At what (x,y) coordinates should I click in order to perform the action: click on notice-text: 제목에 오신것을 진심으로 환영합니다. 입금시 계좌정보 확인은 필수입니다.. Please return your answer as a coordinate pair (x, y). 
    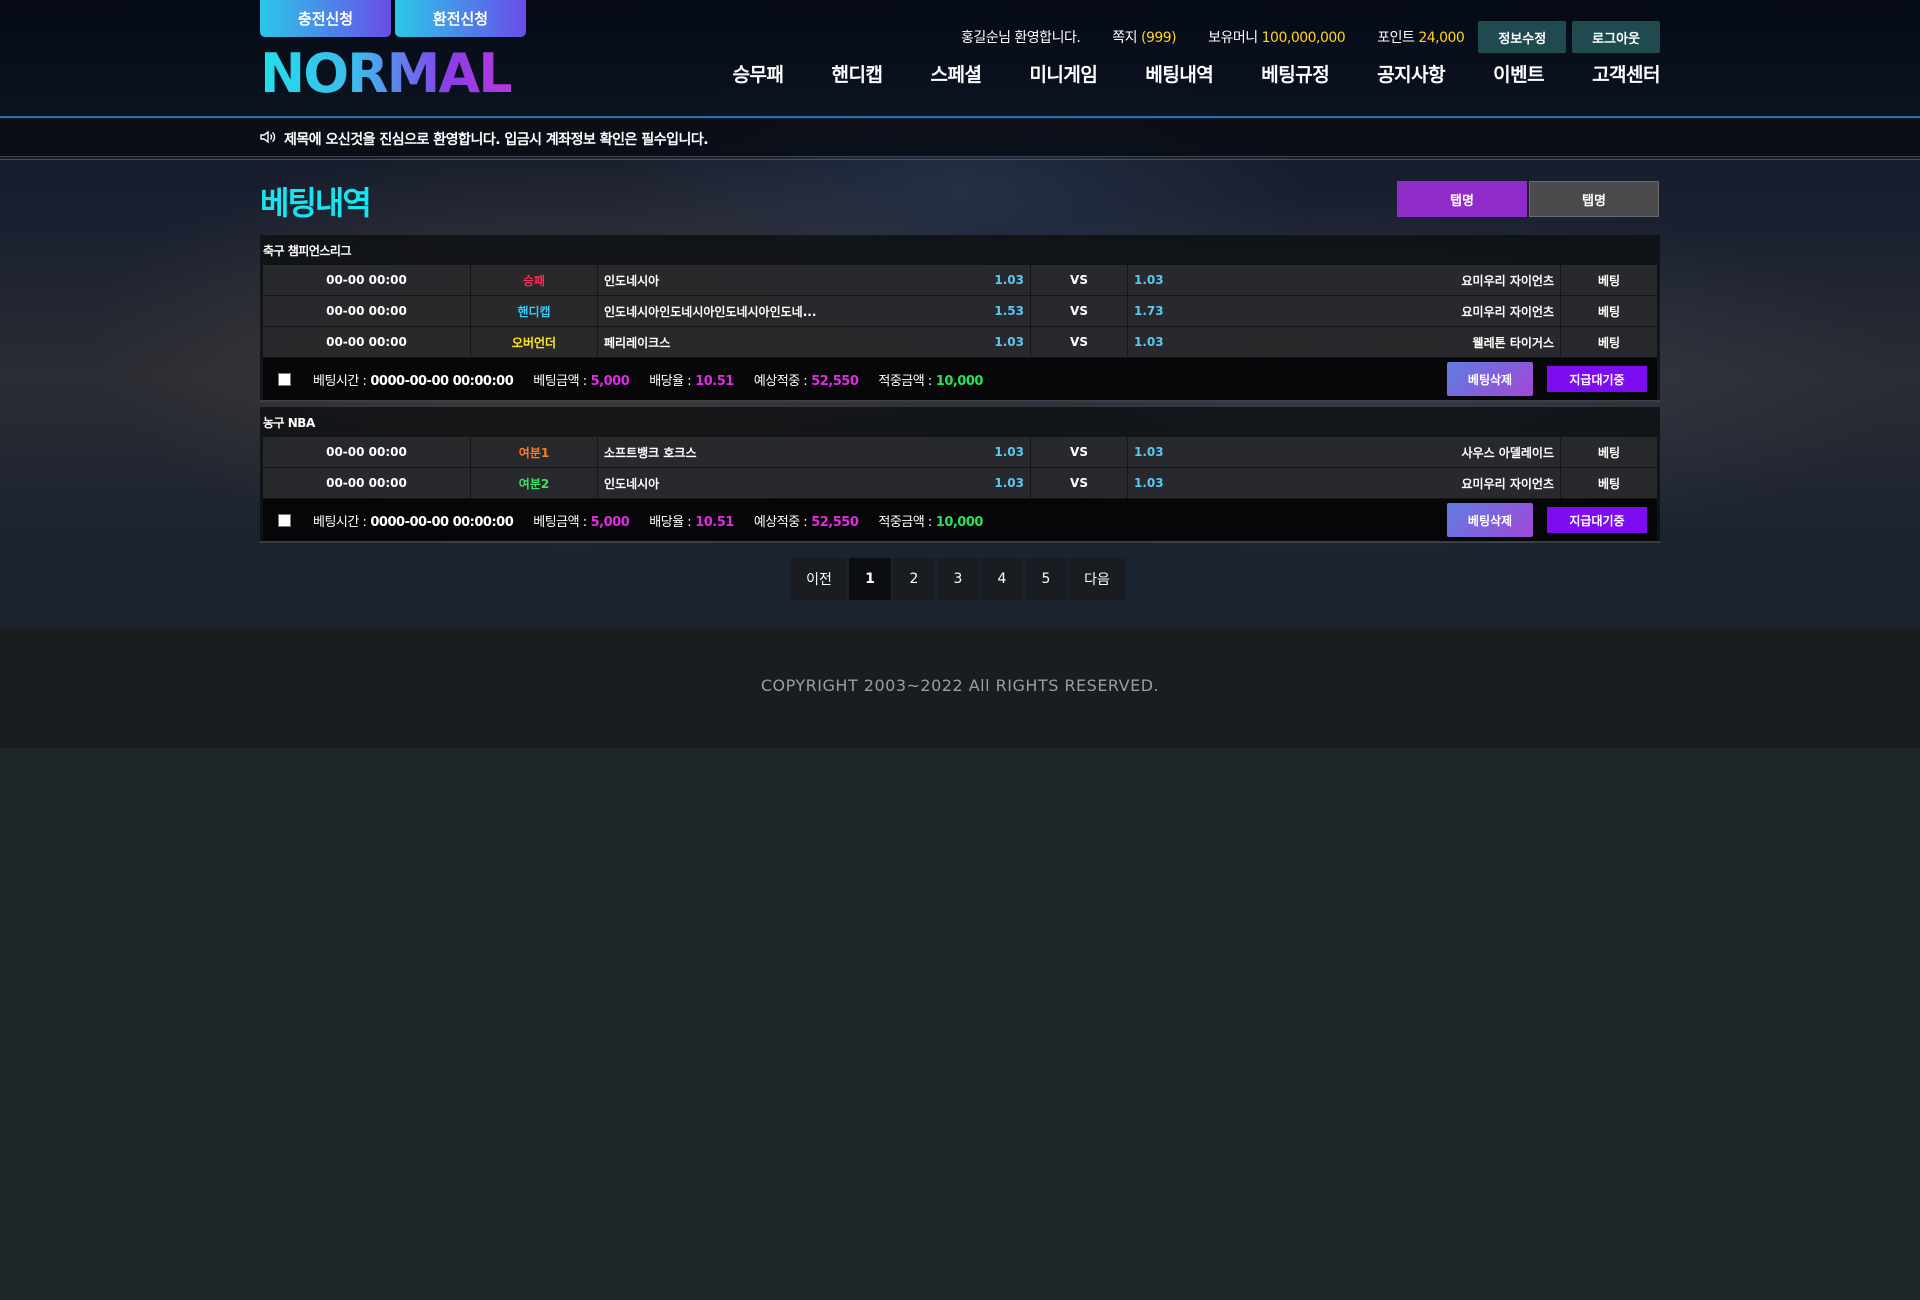
    Looking at the image, I should click on (496, 140).